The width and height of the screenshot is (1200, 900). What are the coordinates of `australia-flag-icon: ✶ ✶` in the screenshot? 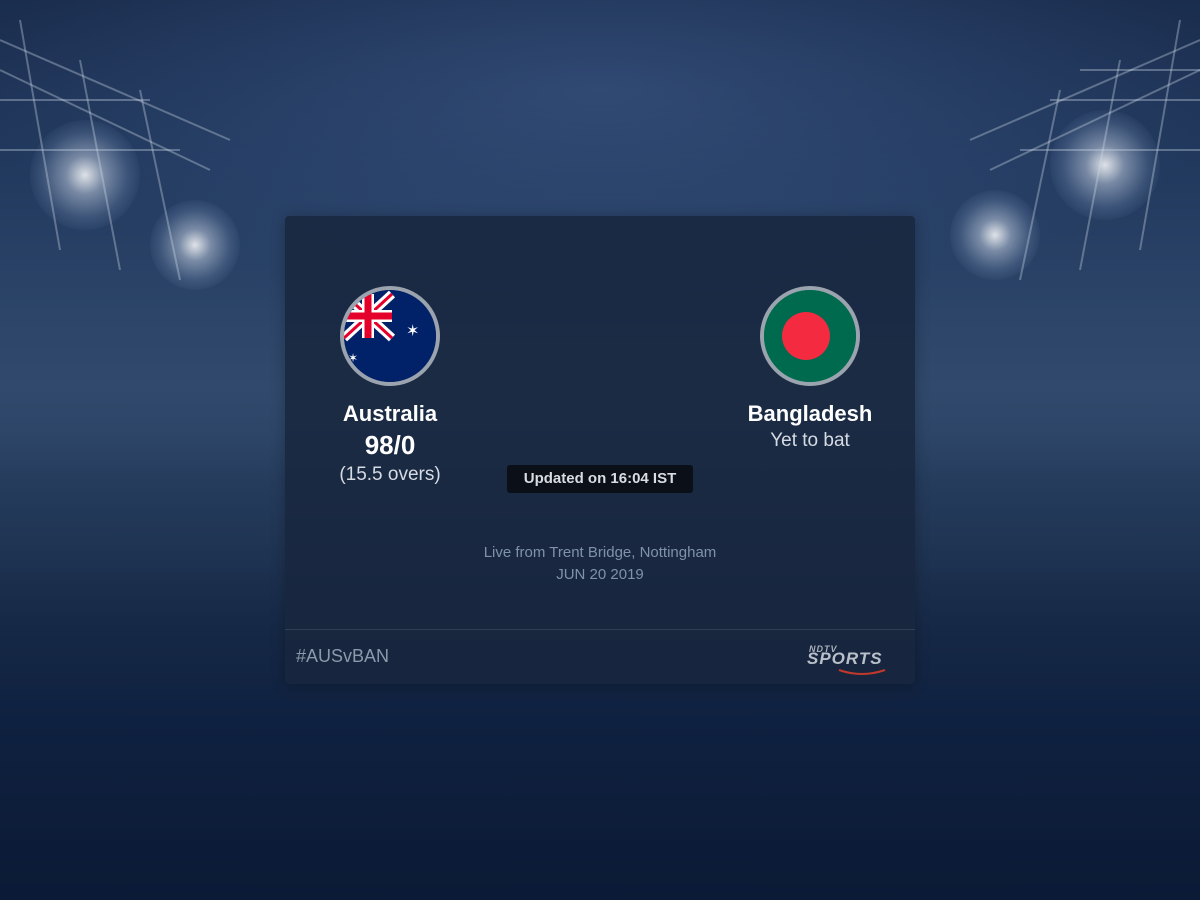 It's located at (390, 336).